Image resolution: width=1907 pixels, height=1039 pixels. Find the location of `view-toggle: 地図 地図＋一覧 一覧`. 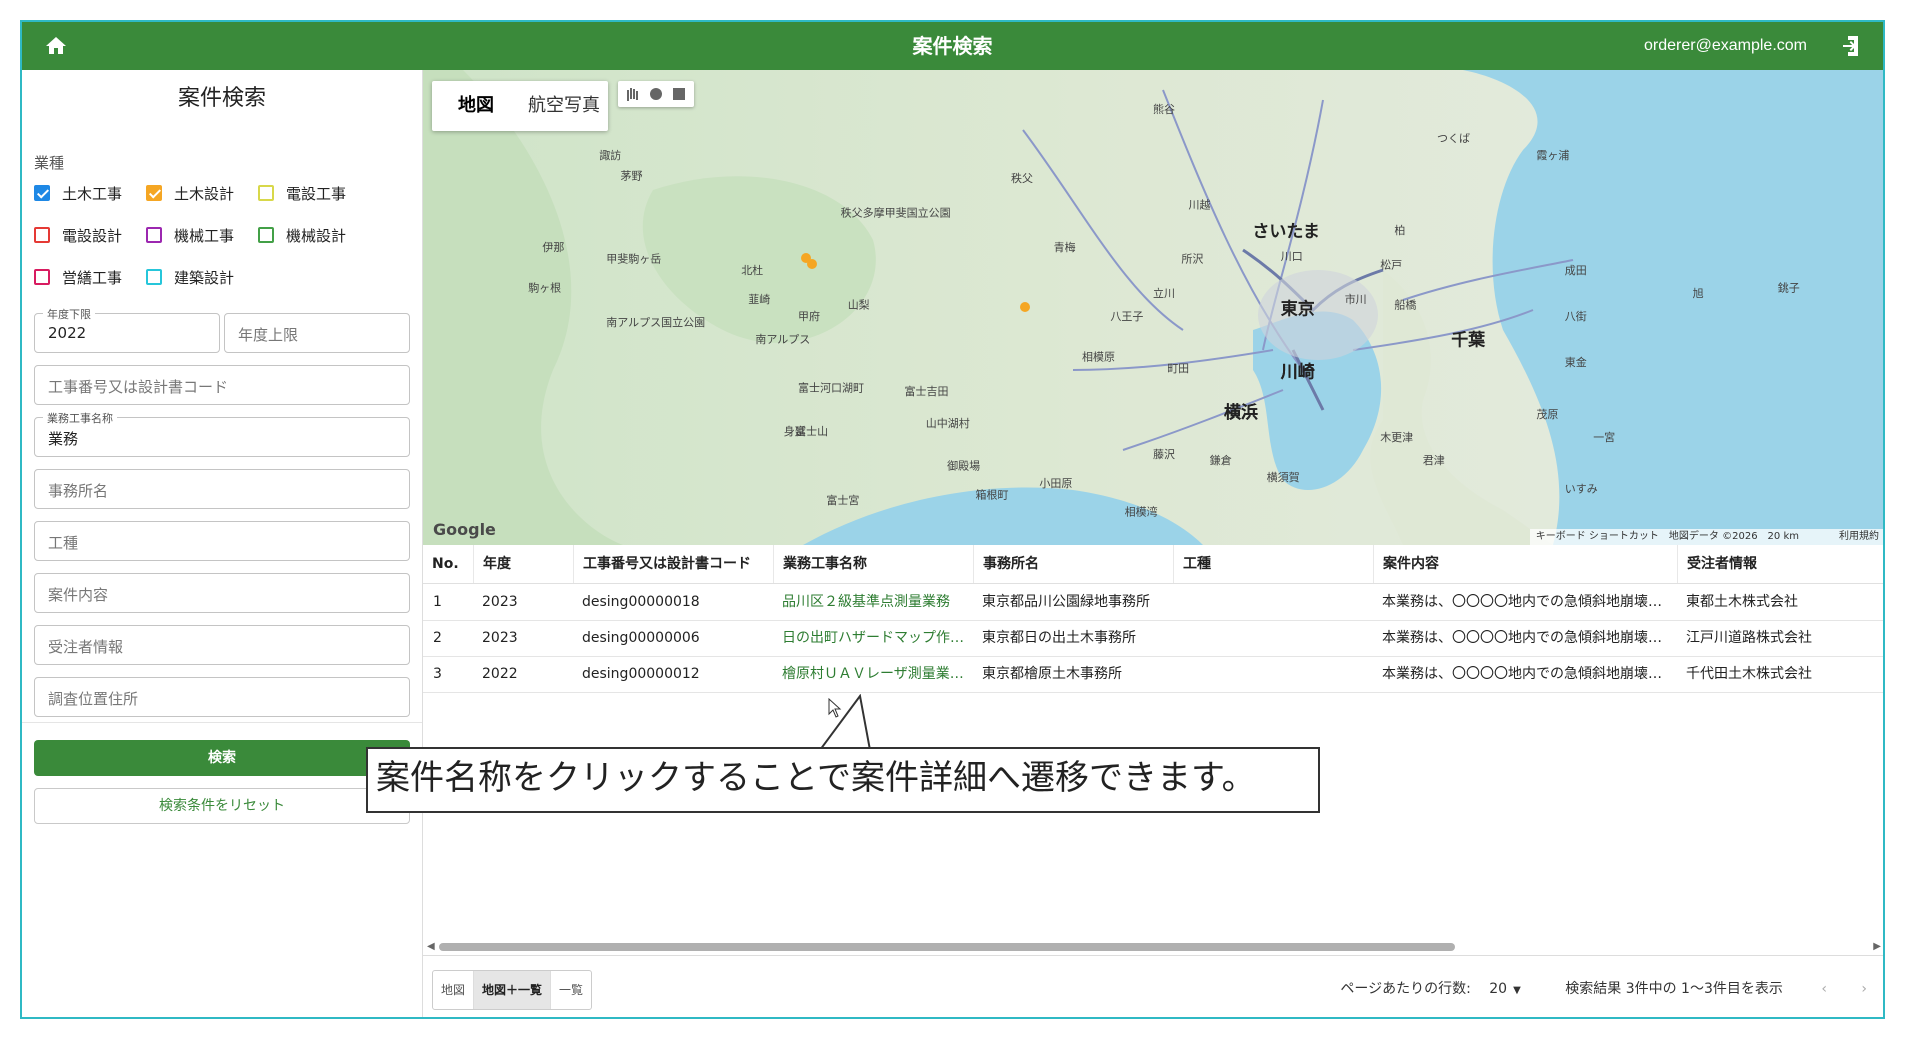

view-toggle: 地図 地図＋一覧 一覧 is located at coordinates (512, 990).